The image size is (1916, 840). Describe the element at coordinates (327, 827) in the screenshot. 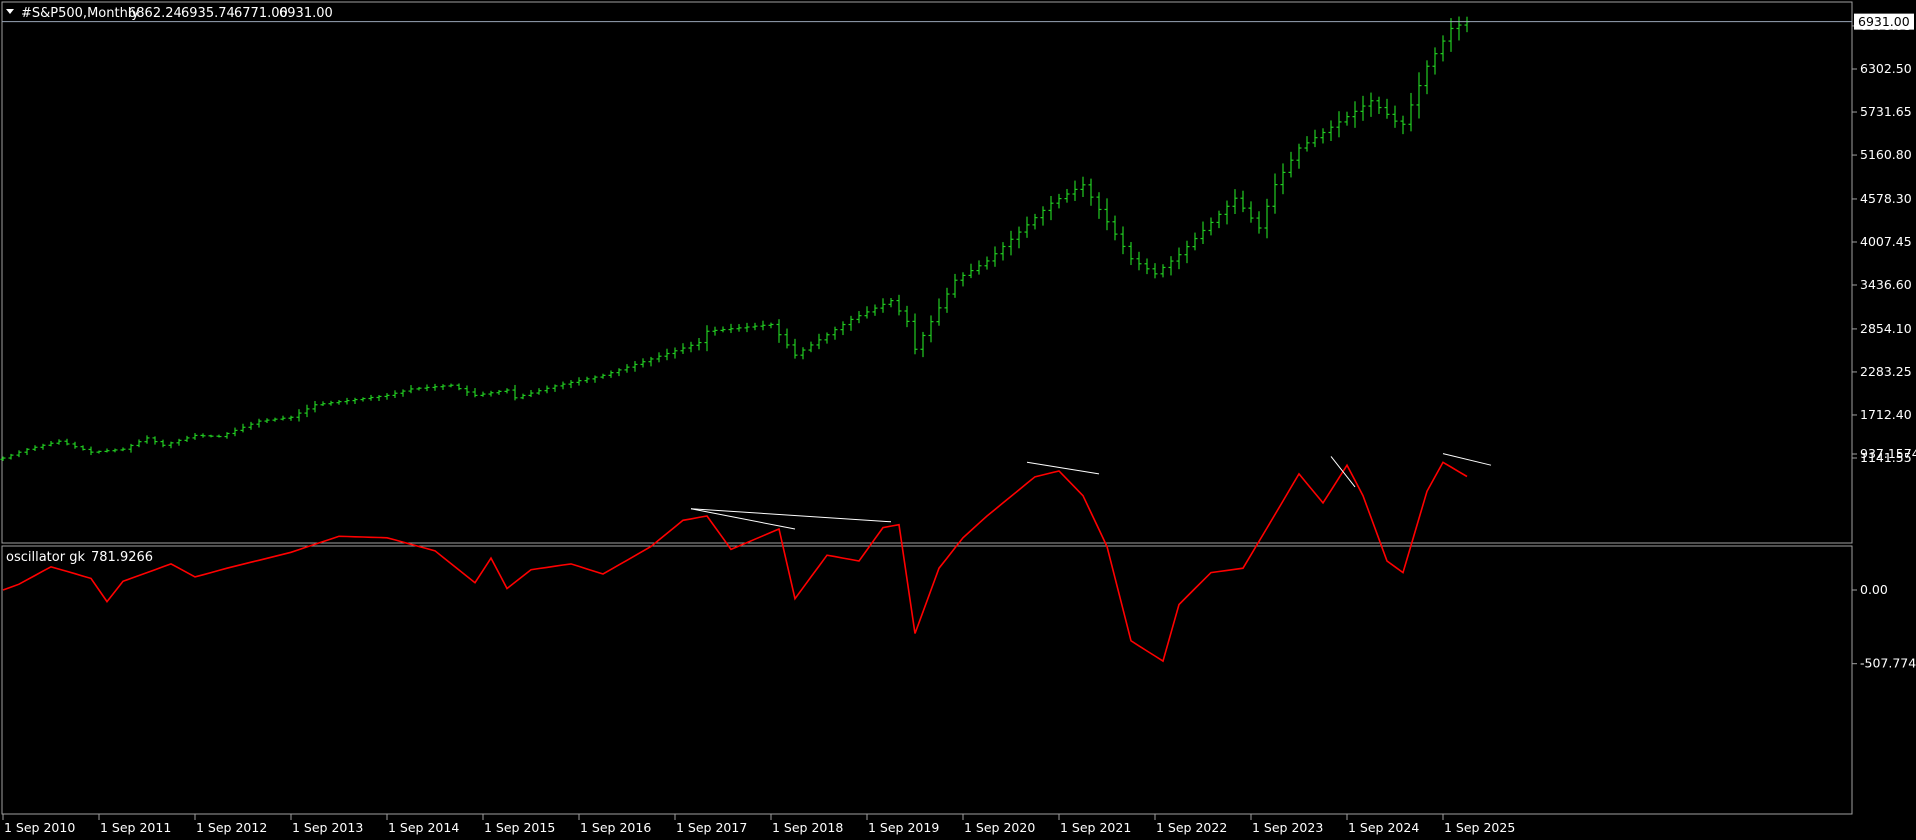

I see `time-tick-label: 1 Sep 2013` at that location.